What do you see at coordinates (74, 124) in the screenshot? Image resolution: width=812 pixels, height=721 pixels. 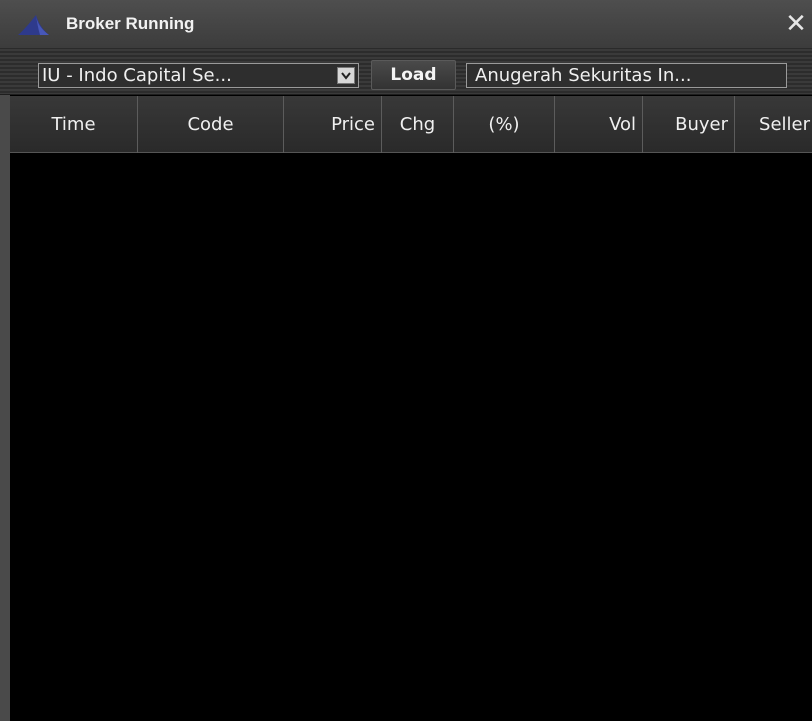 I see `column-header-time: Time` at bounding box center [74, 124].